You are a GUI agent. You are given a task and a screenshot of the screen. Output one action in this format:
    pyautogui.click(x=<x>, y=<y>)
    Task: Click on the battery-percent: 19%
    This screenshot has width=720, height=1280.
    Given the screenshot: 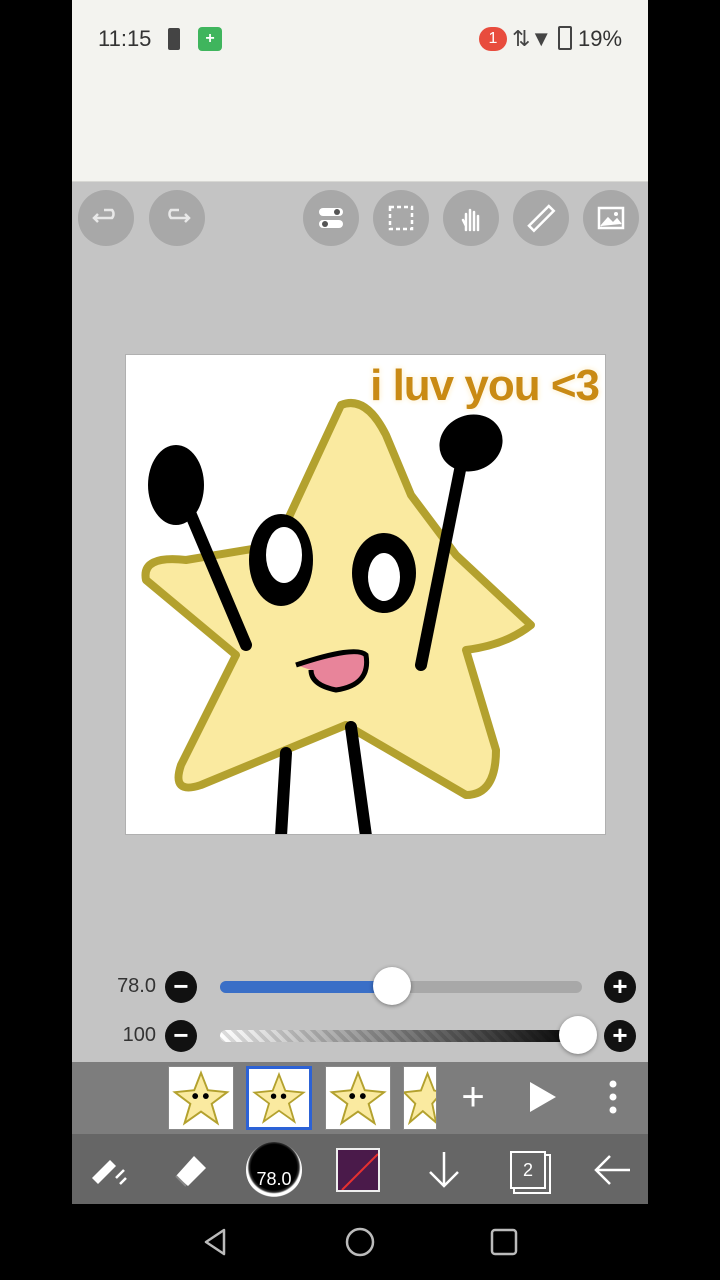 What is the action you would take?
    pyautogui.click(x=600, y=38)
    